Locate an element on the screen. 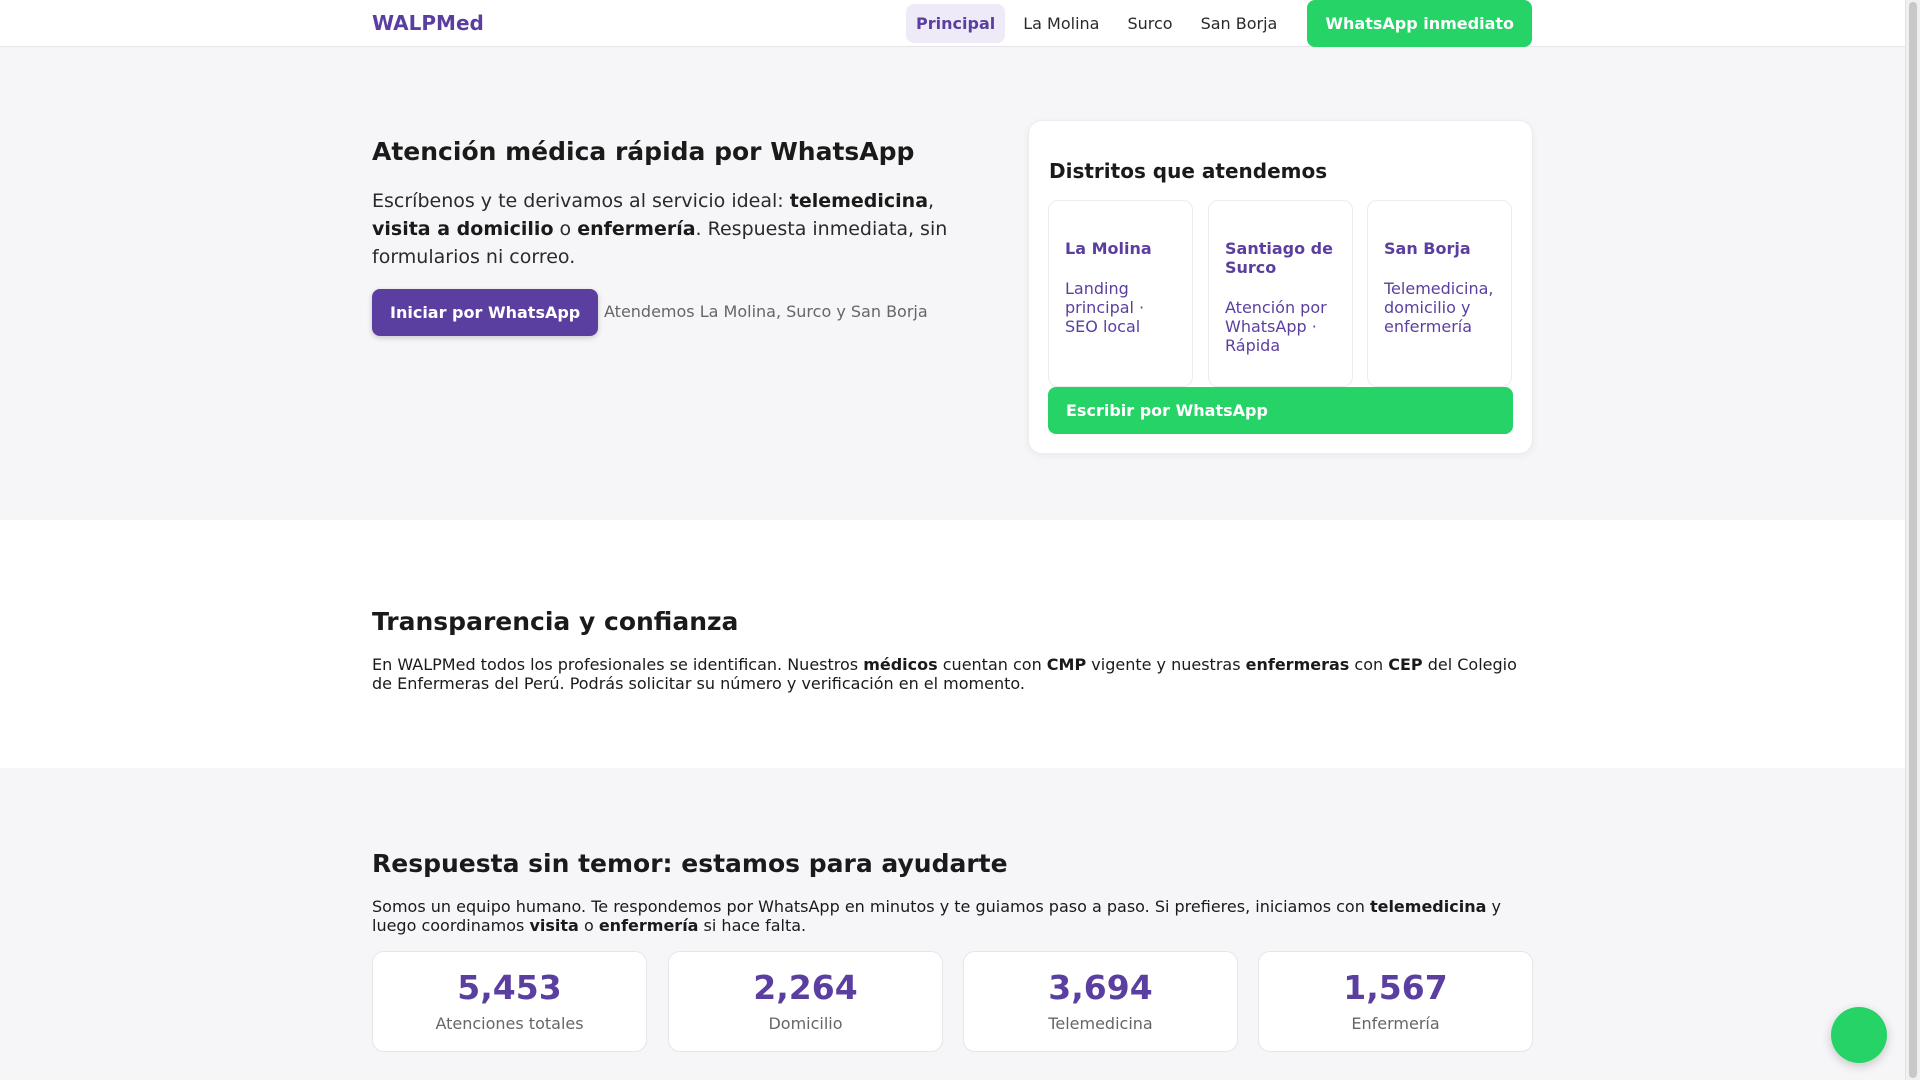  start-whatsapp-button: Iniciar por WhatsApp is located at coordinates (485, 312).